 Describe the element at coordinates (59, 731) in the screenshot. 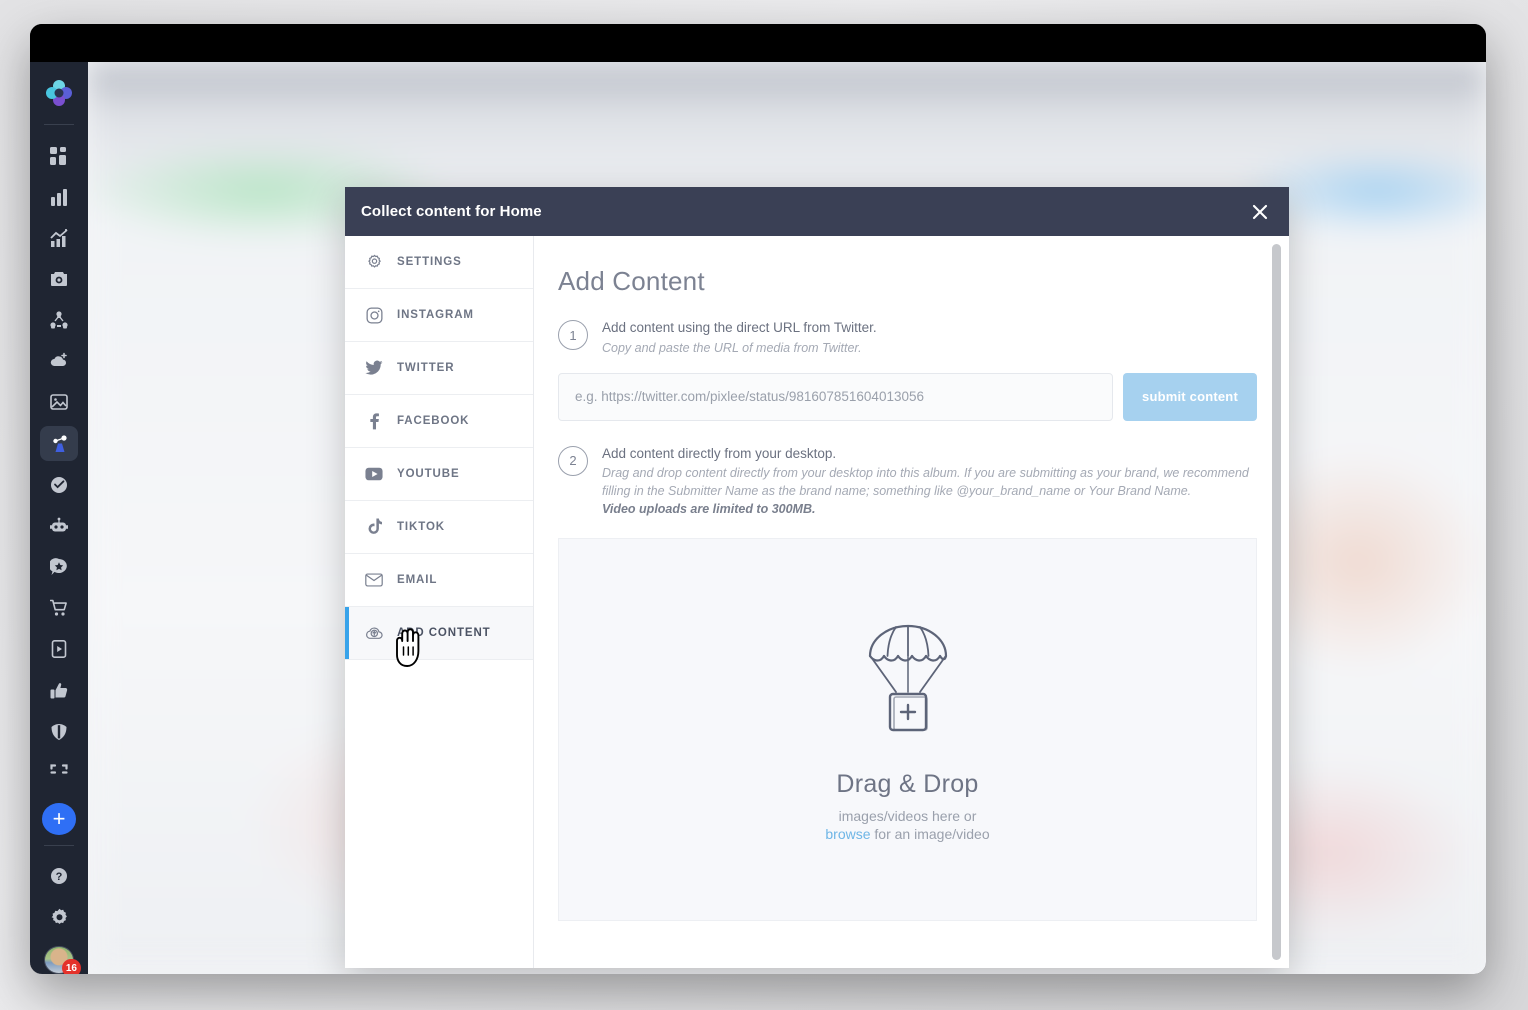

I see `shield-icon` at that location.